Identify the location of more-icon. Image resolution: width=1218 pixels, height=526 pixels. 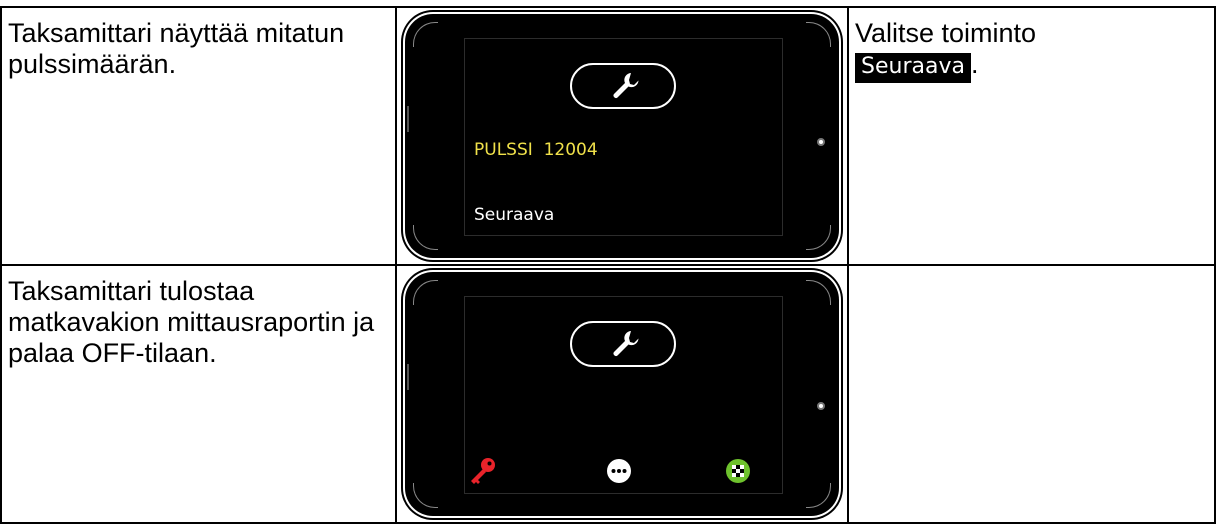
(619, 473).